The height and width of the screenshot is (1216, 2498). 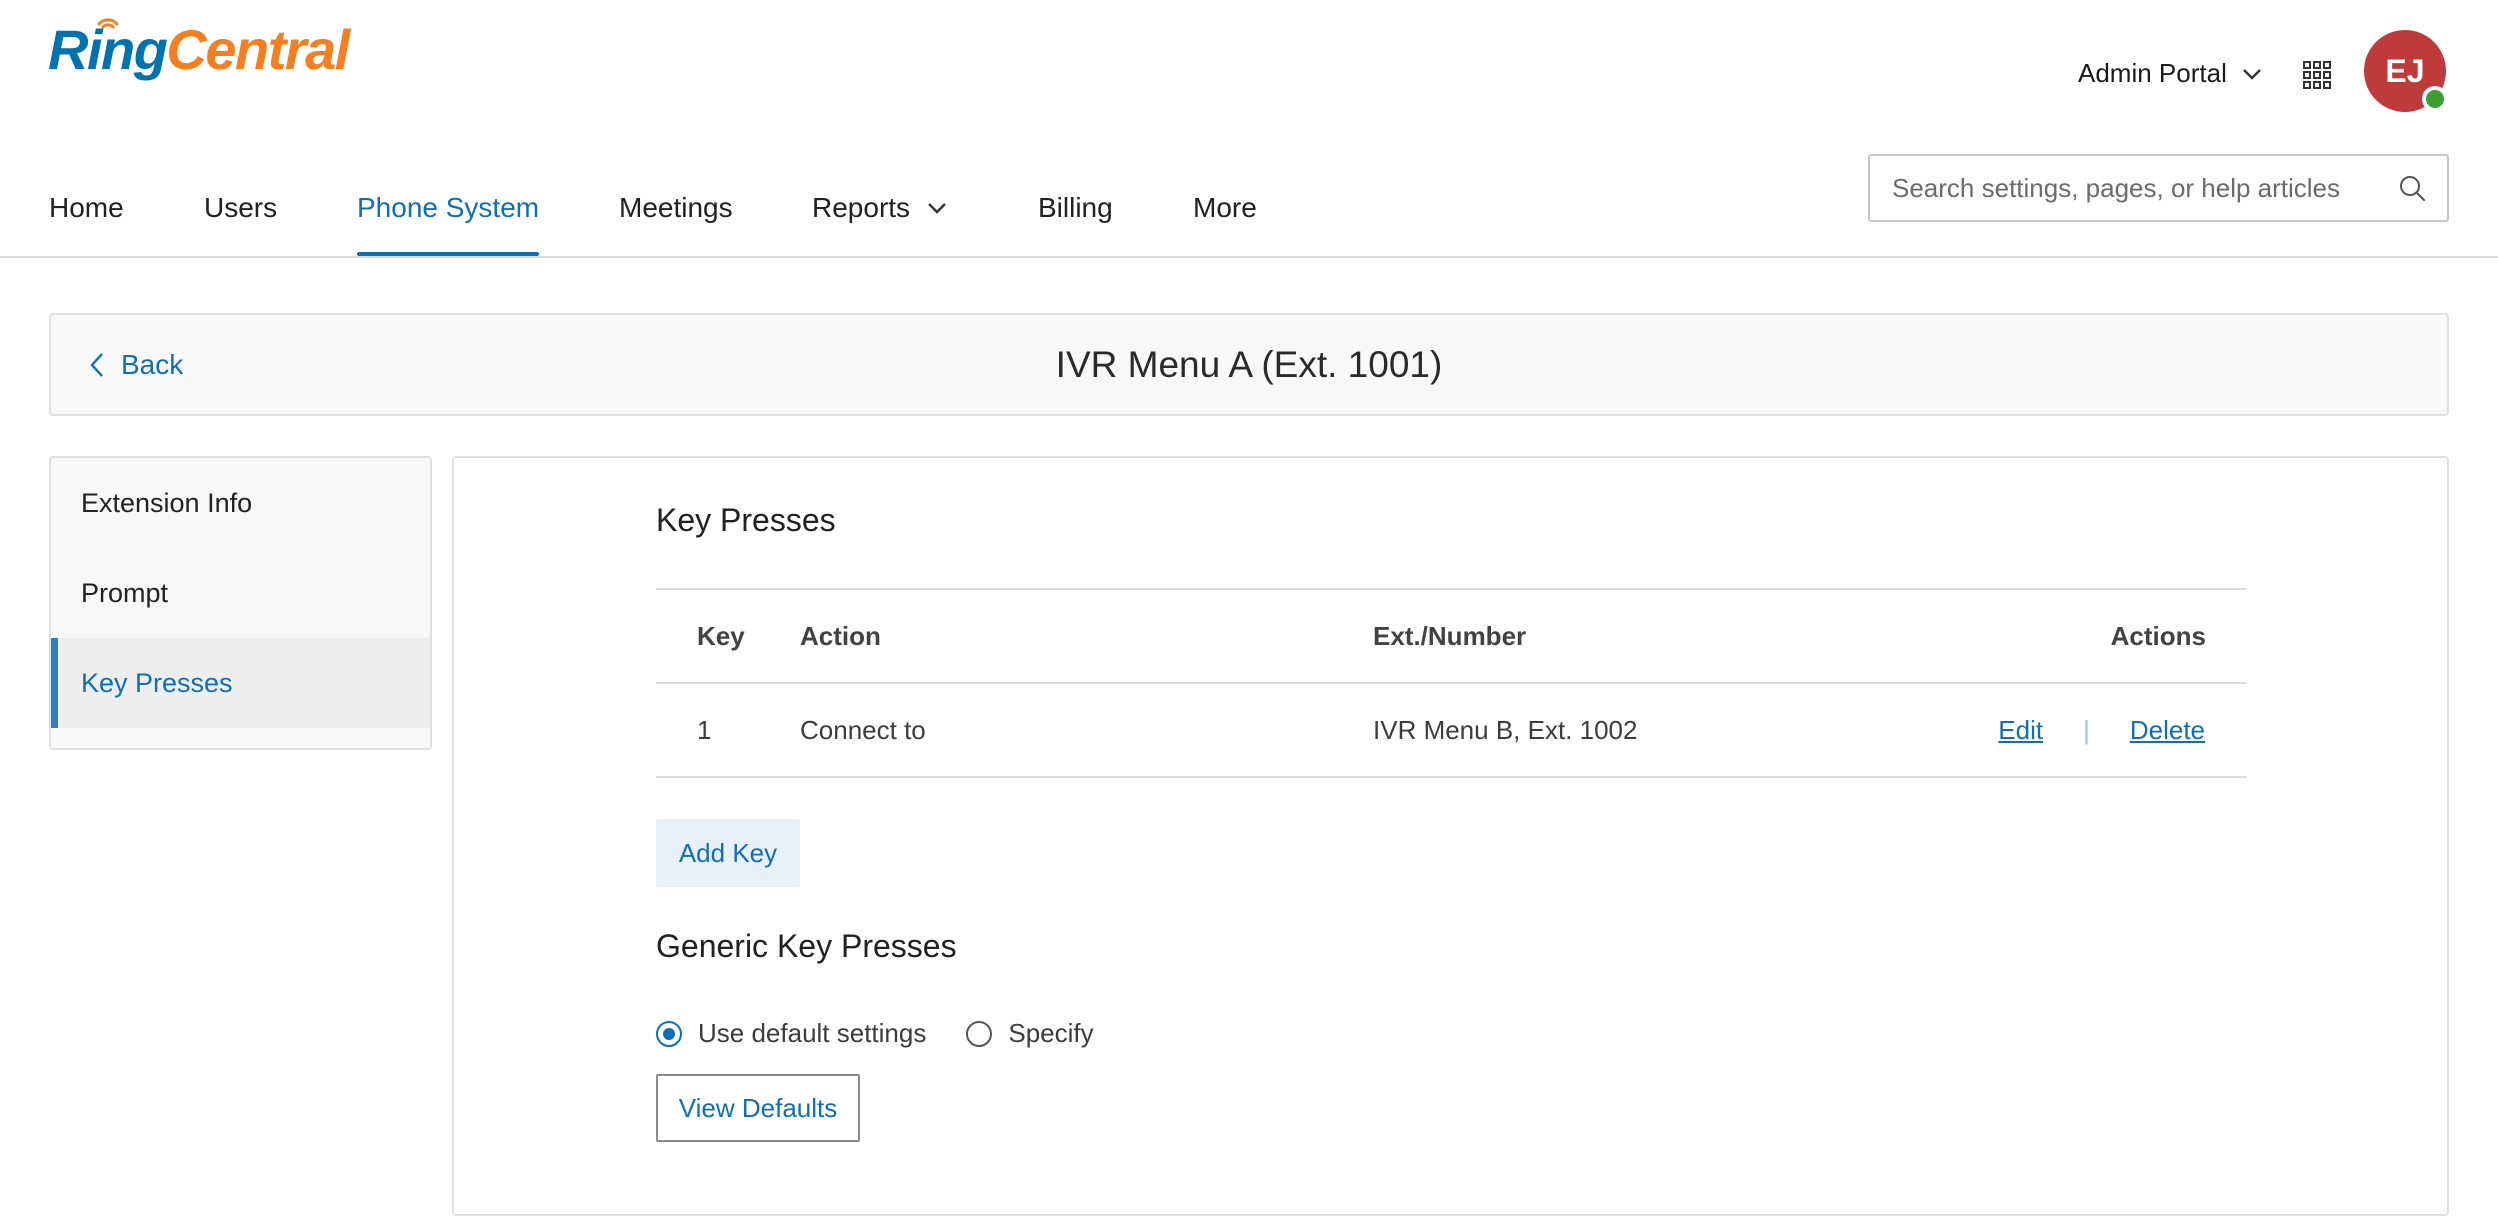 I want to click on nav-label: Meetings, so click(x=676, y=207).